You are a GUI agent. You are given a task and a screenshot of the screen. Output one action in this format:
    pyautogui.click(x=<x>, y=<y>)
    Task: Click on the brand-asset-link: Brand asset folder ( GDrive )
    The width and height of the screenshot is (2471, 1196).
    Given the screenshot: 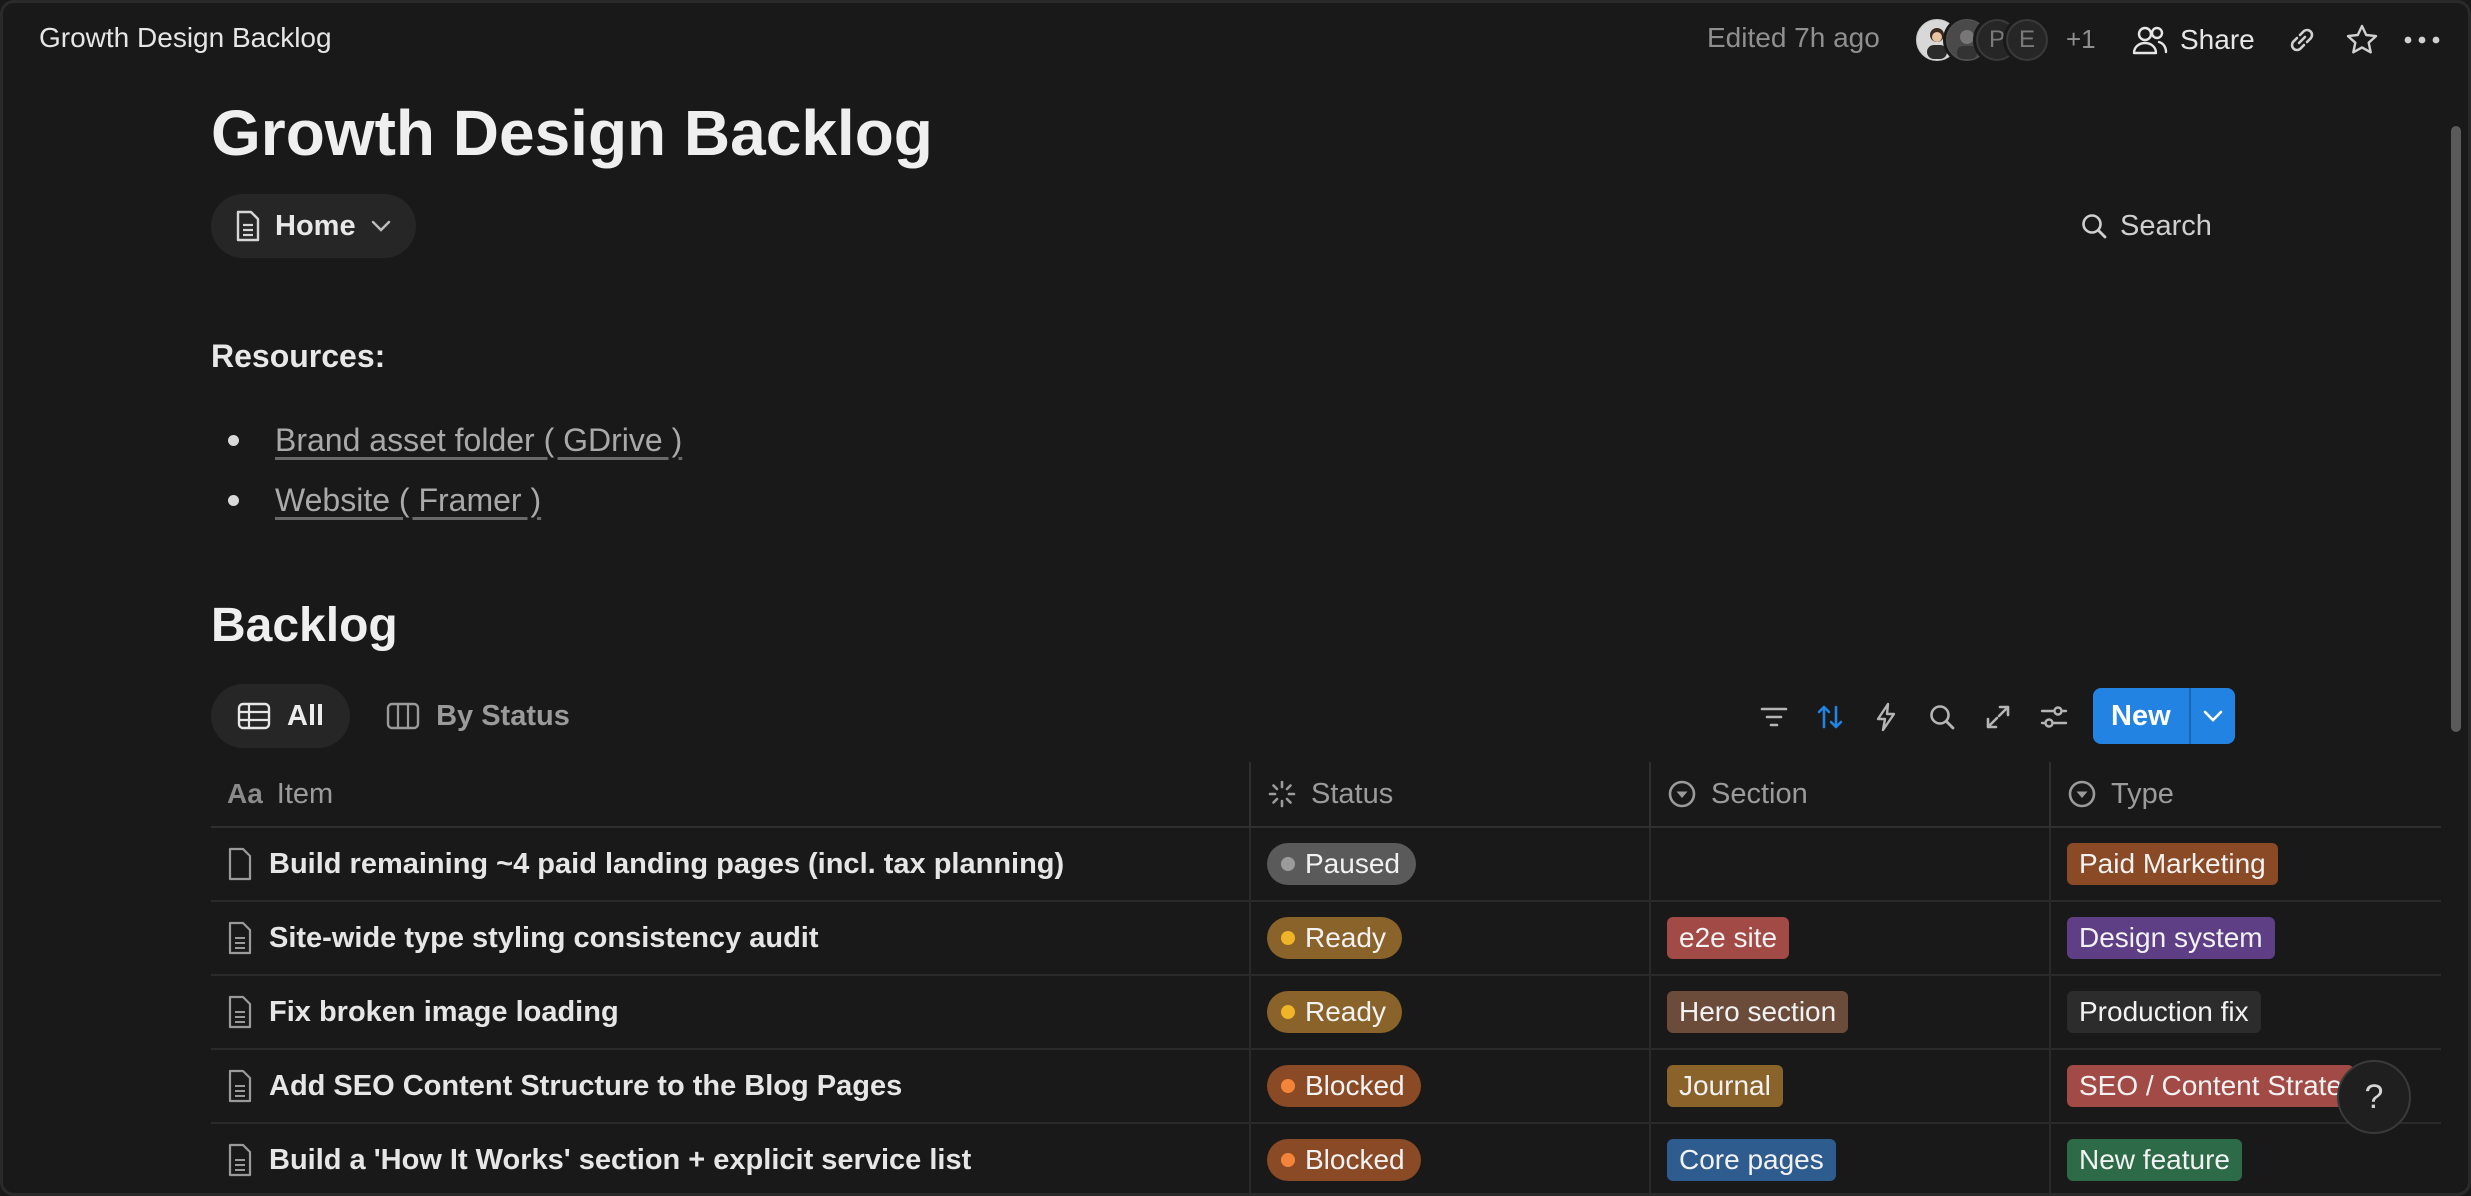 What is the action you would take?
    pyautogui.click(x=478, y=440)
    